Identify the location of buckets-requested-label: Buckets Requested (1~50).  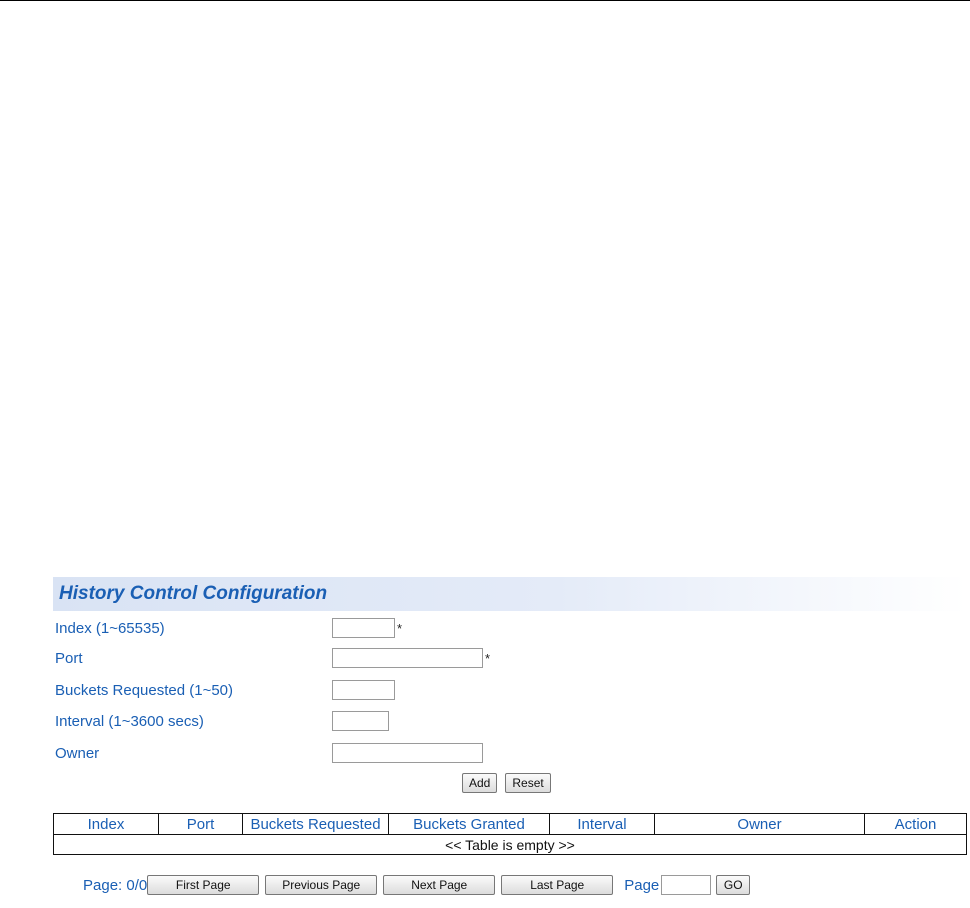
(144, 690).